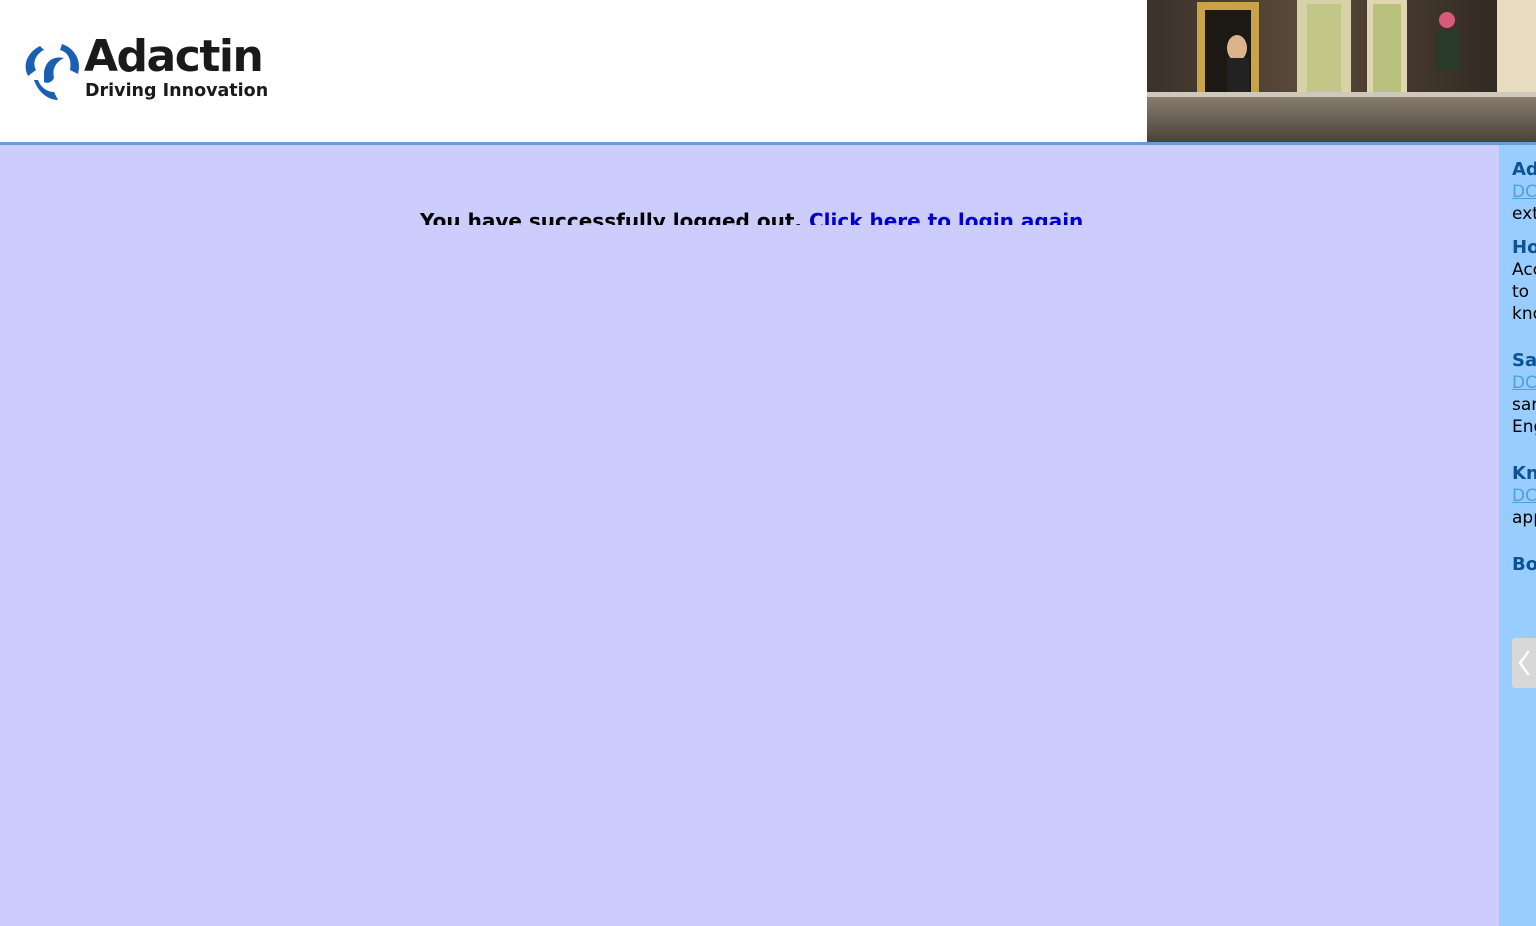 The height and width of the screenshot is (926, 1536). I want to click on hotel-lobby-image, so click(1341, 71).